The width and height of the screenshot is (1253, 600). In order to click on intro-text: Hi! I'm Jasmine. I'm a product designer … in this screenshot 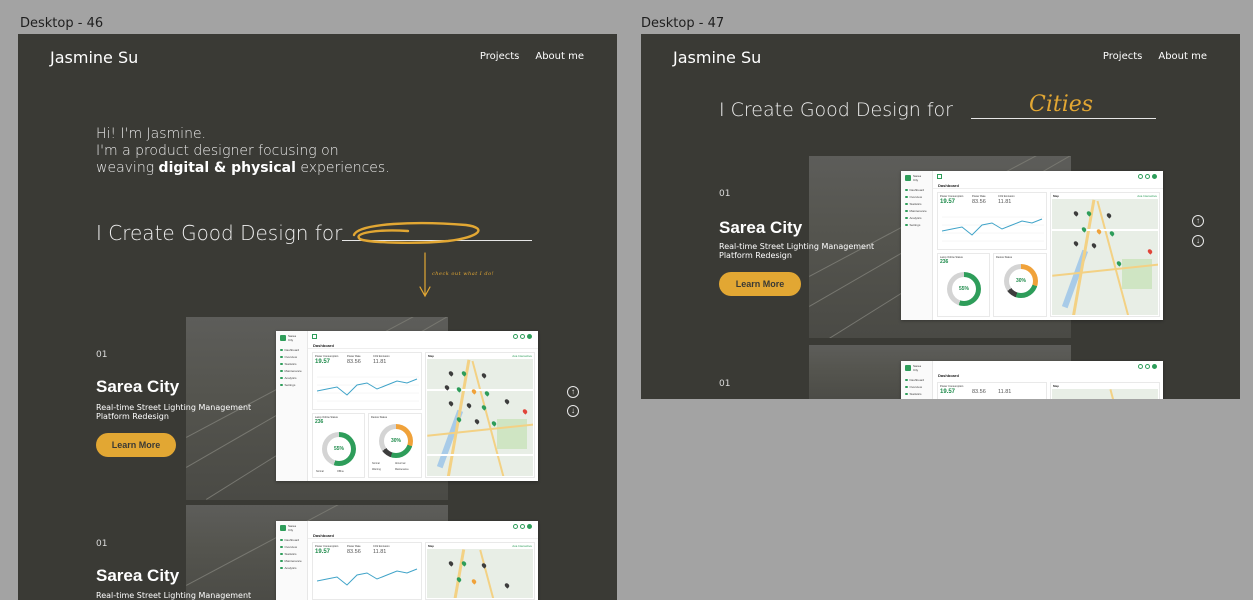, I will do `click(243, 151)`.